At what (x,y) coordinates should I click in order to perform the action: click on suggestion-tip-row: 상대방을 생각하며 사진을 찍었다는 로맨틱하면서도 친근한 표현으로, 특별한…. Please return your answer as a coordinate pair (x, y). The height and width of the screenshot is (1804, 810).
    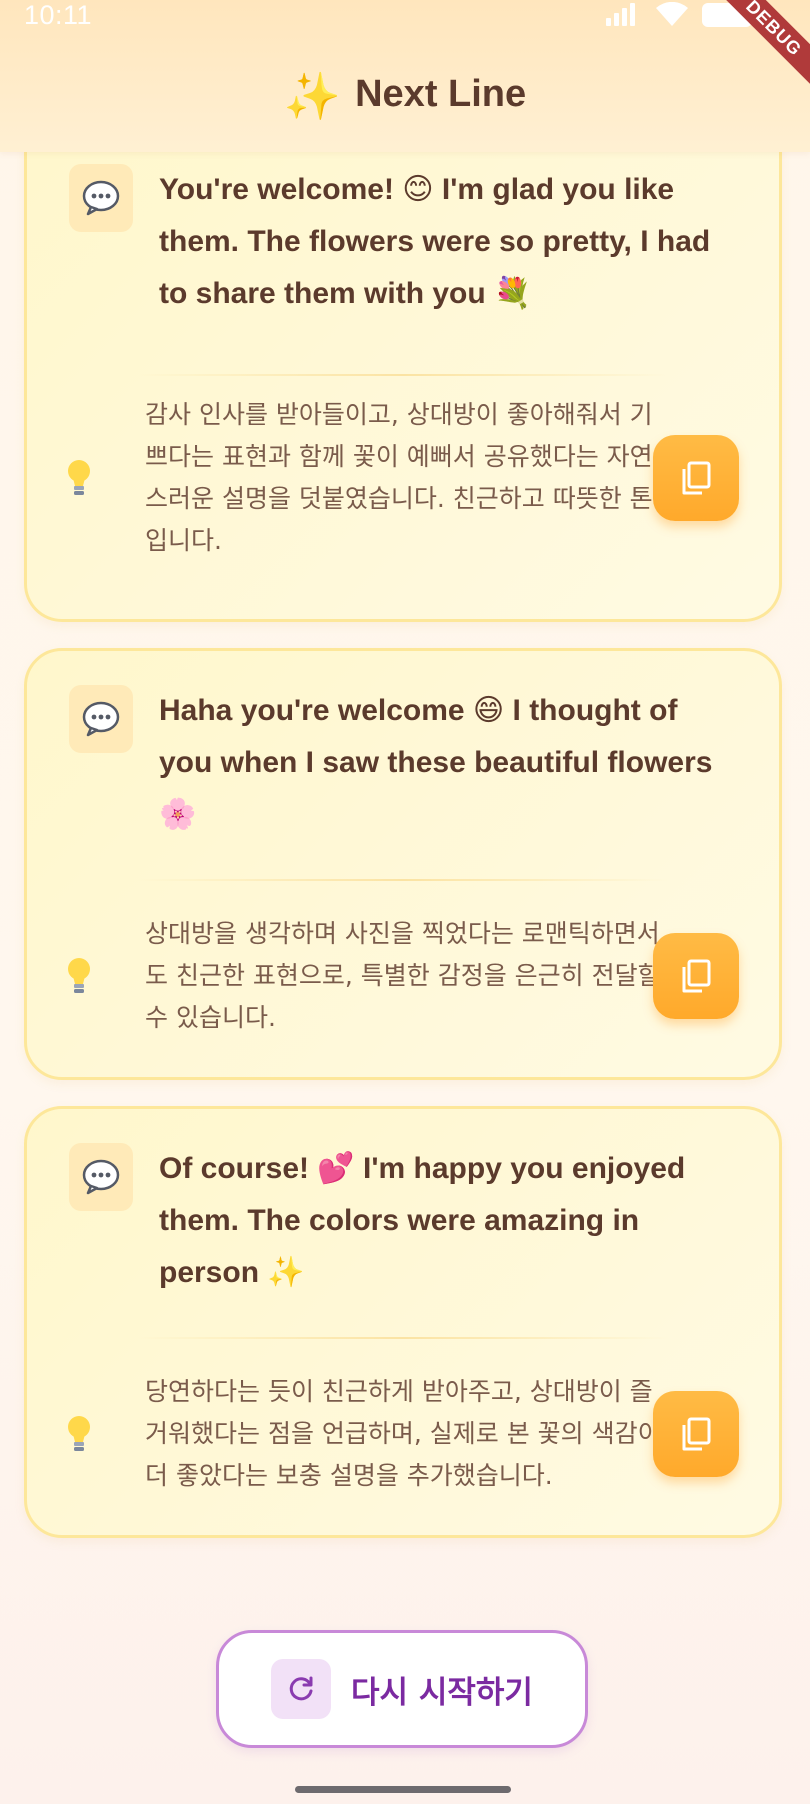
    Looking at the image, I should click on (402, 976).